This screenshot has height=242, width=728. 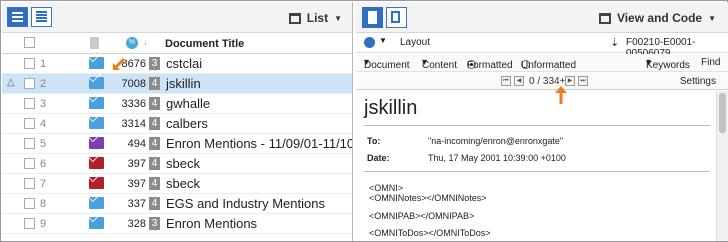 I want to click on table-row: 8 337 4 EGS and Industry Mentions, so click(x=177, y=204).